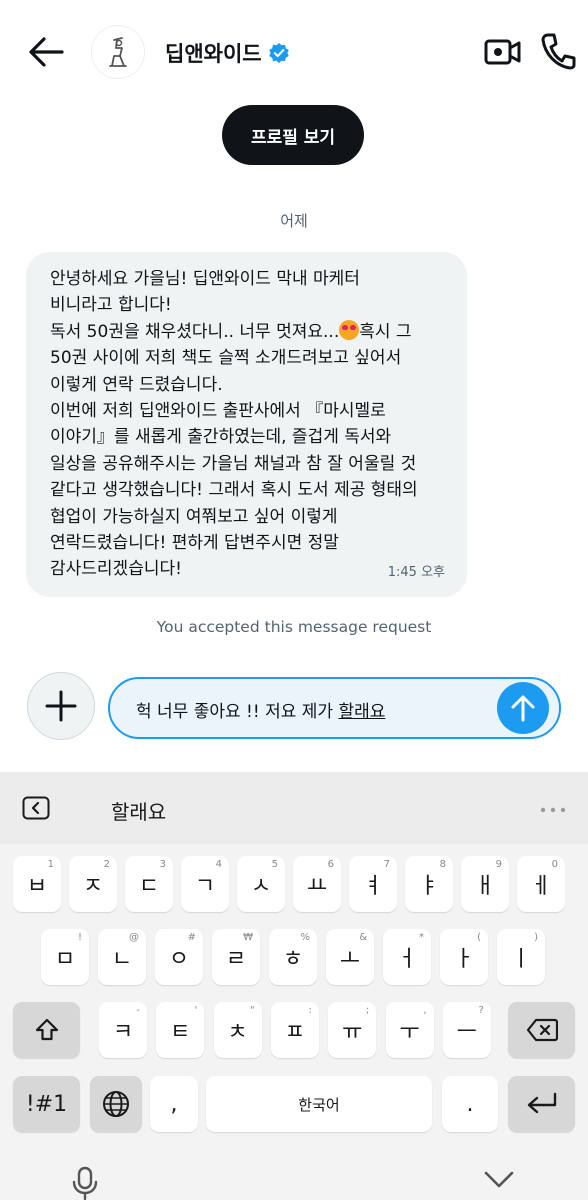 This screenshot has width=588, height=1200. What do you see at coordinates (363, 937) in the screenshot?
I see `key-hint: &` at bounding box center [363, 937].